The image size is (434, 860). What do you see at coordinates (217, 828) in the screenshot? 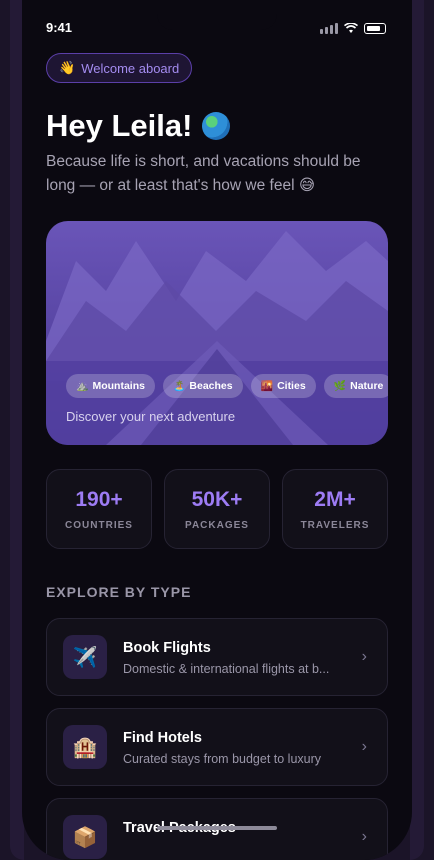
I see `home-indicator` at bounding box center [217, 828].